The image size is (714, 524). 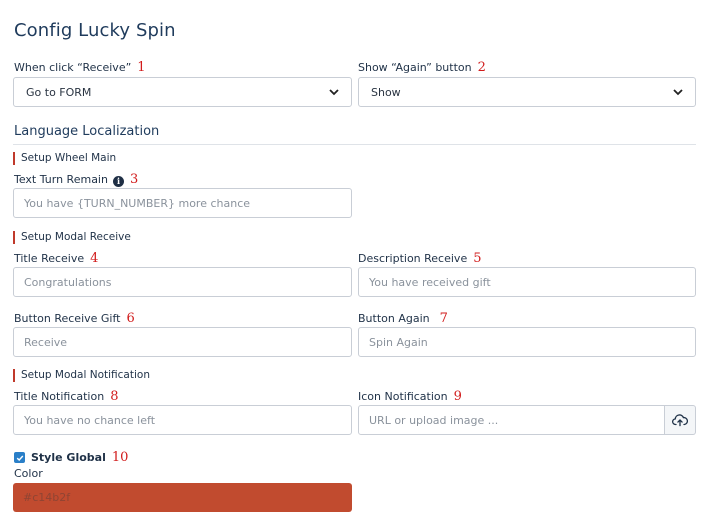 I want to click on style-global-checkbox, so click(x=19, y=457).